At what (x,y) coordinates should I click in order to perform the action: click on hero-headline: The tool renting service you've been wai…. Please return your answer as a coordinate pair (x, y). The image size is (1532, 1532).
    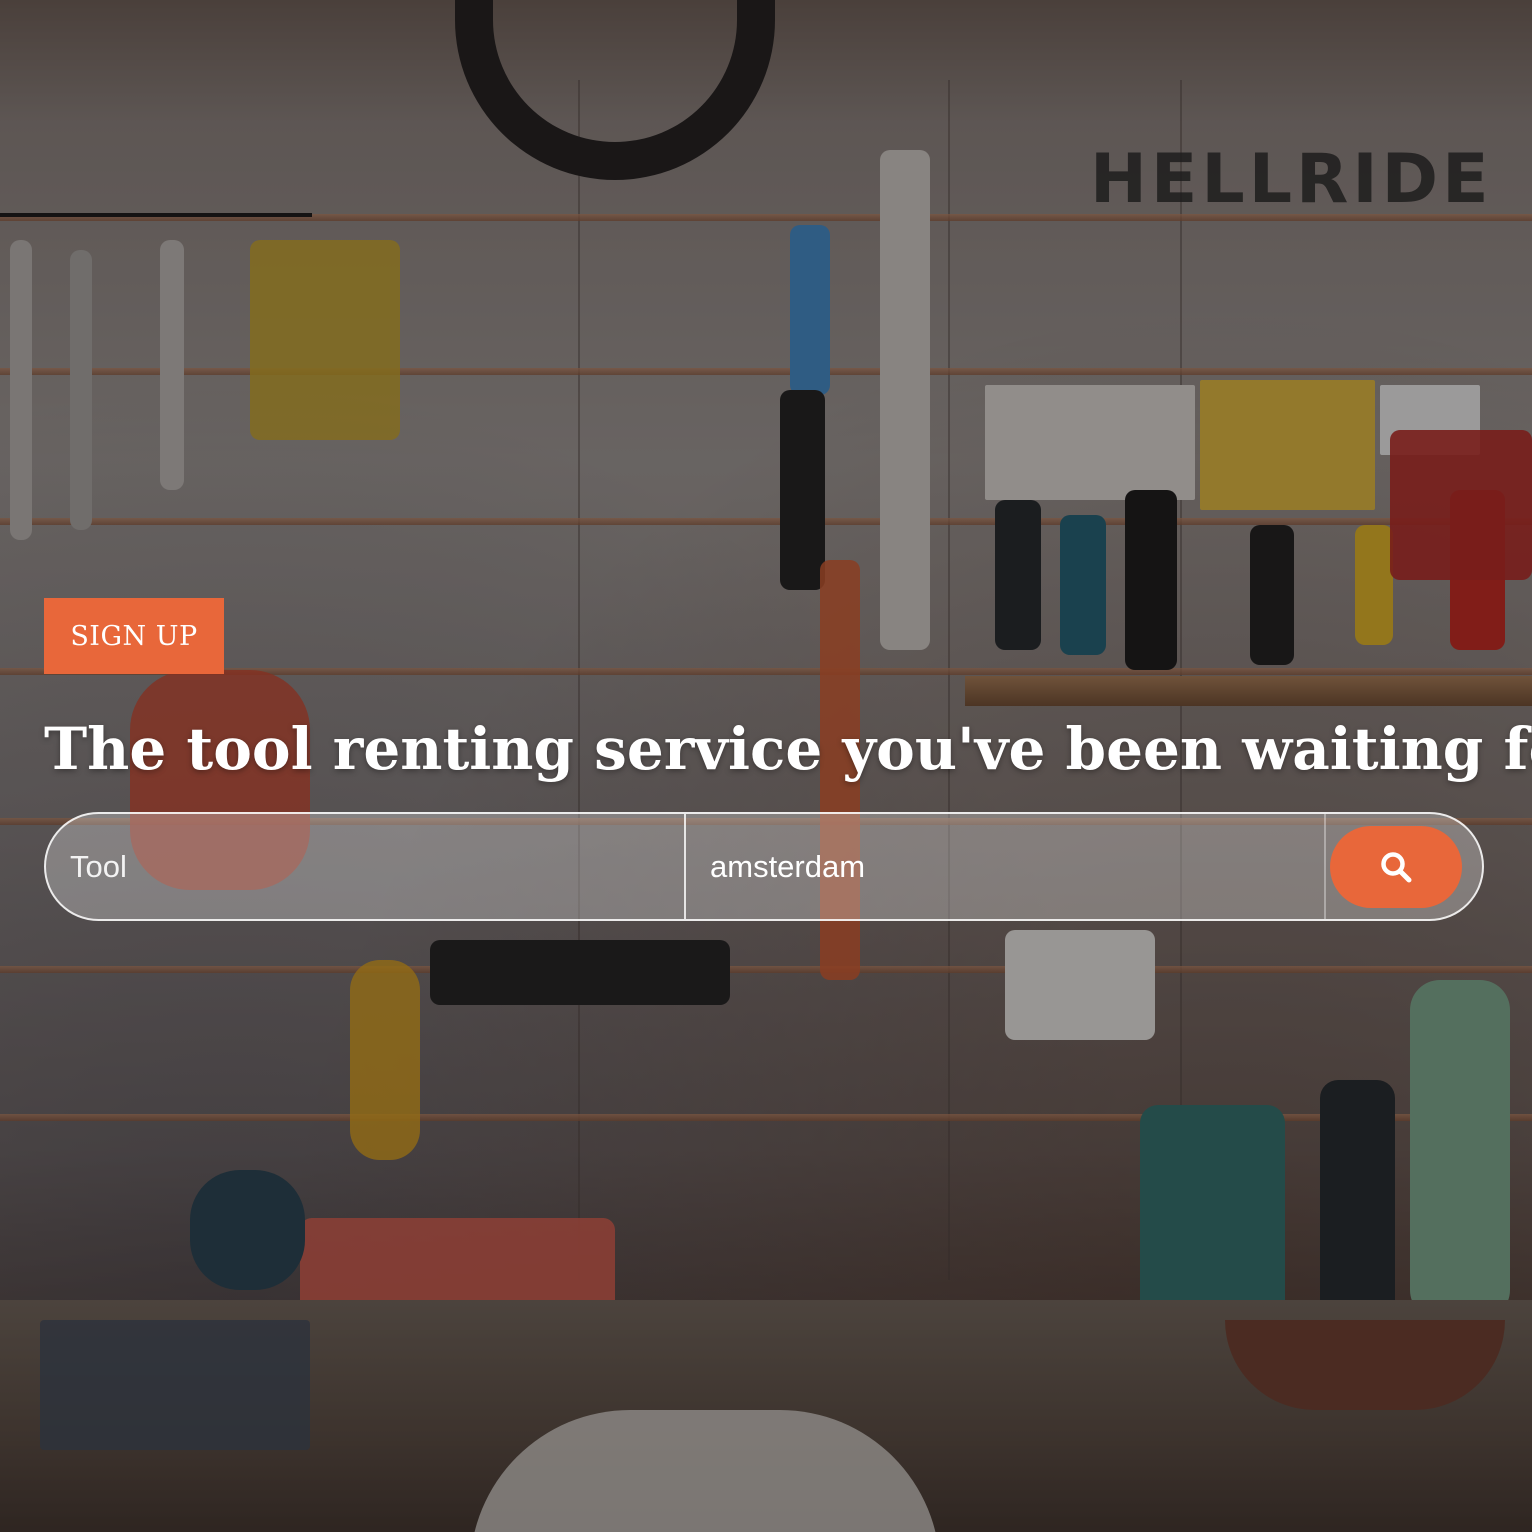
    Looking at the image, I should click on (788, 749).